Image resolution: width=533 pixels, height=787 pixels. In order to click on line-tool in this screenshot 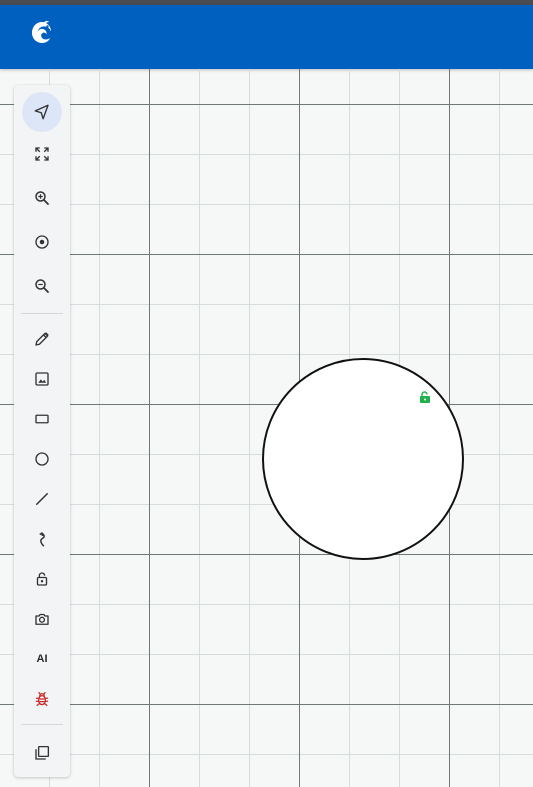, I will do `click(42, 499)`.